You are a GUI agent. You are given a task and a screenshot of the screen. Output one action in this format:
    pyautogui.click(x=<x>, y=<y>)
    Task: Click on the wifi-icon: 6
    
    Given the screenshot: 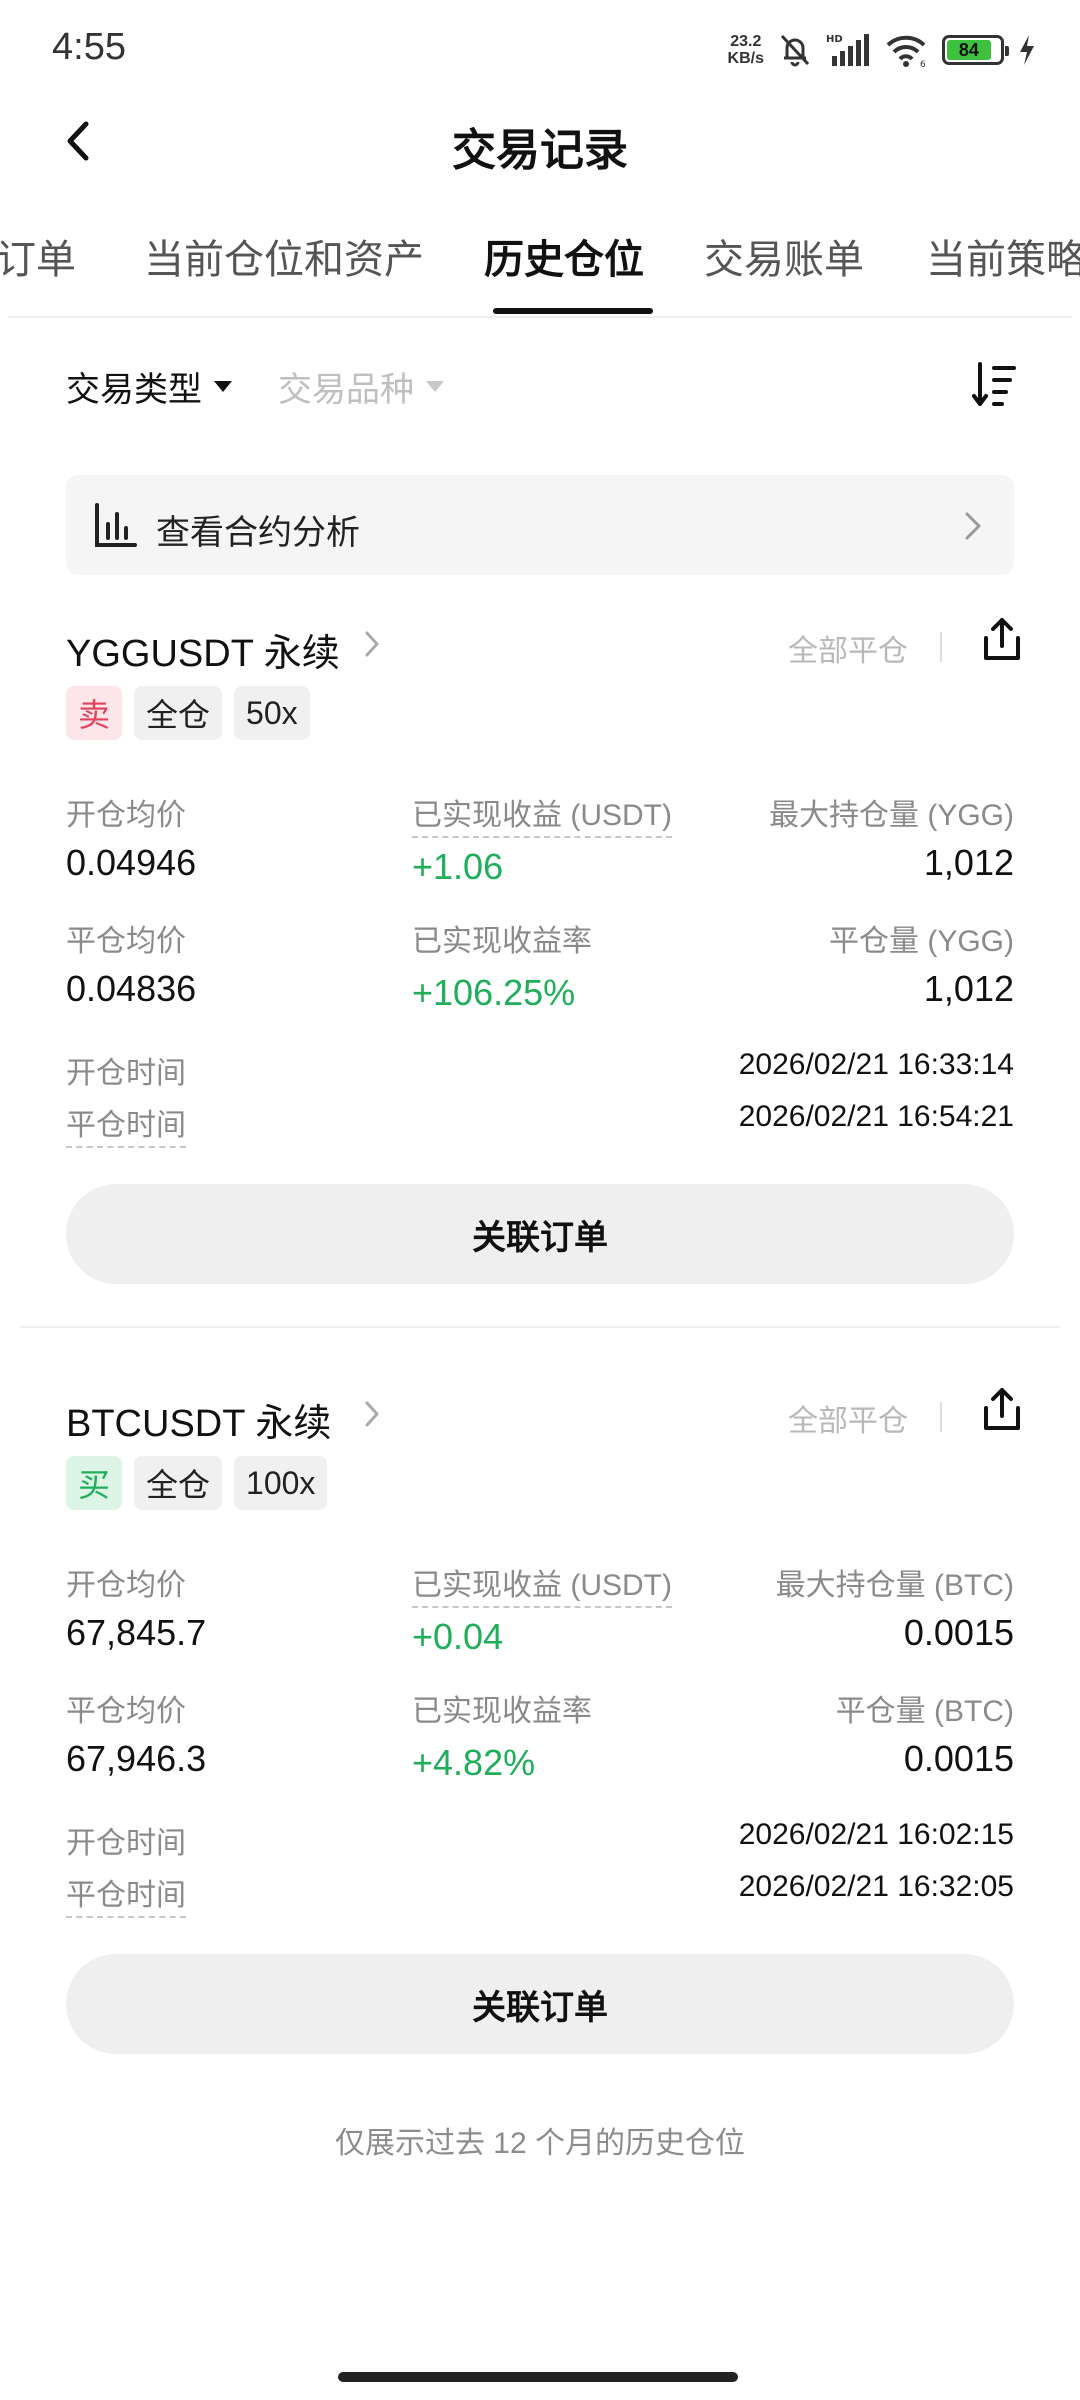 What is the action you would take?
    pyautogui.click(x=906, y=51)
    